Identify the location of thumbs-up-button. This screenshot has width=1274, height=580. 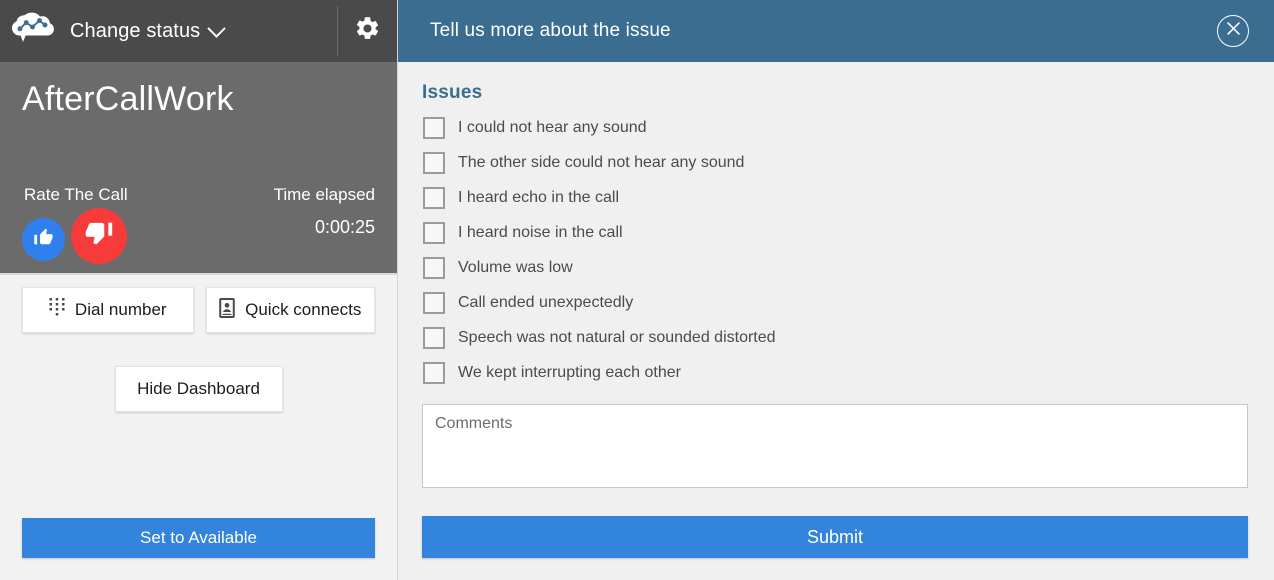
(43, 239).